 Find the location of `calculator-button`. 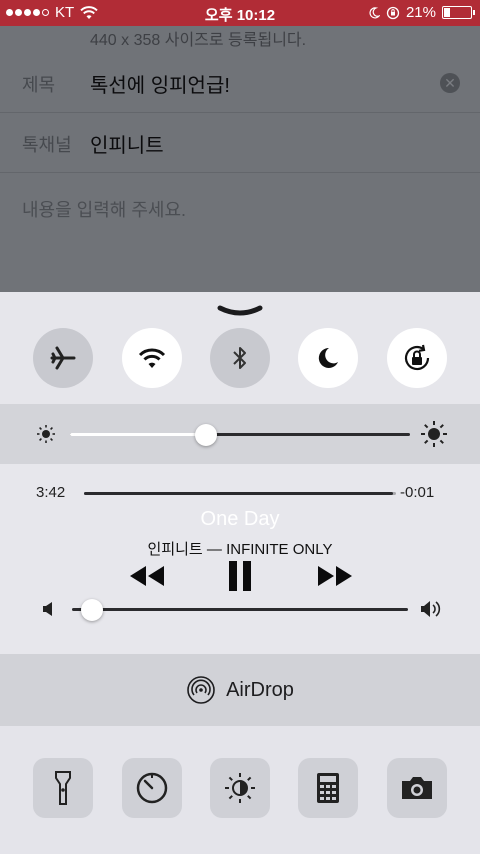

calculator-button is located at coordinates (328, 788).